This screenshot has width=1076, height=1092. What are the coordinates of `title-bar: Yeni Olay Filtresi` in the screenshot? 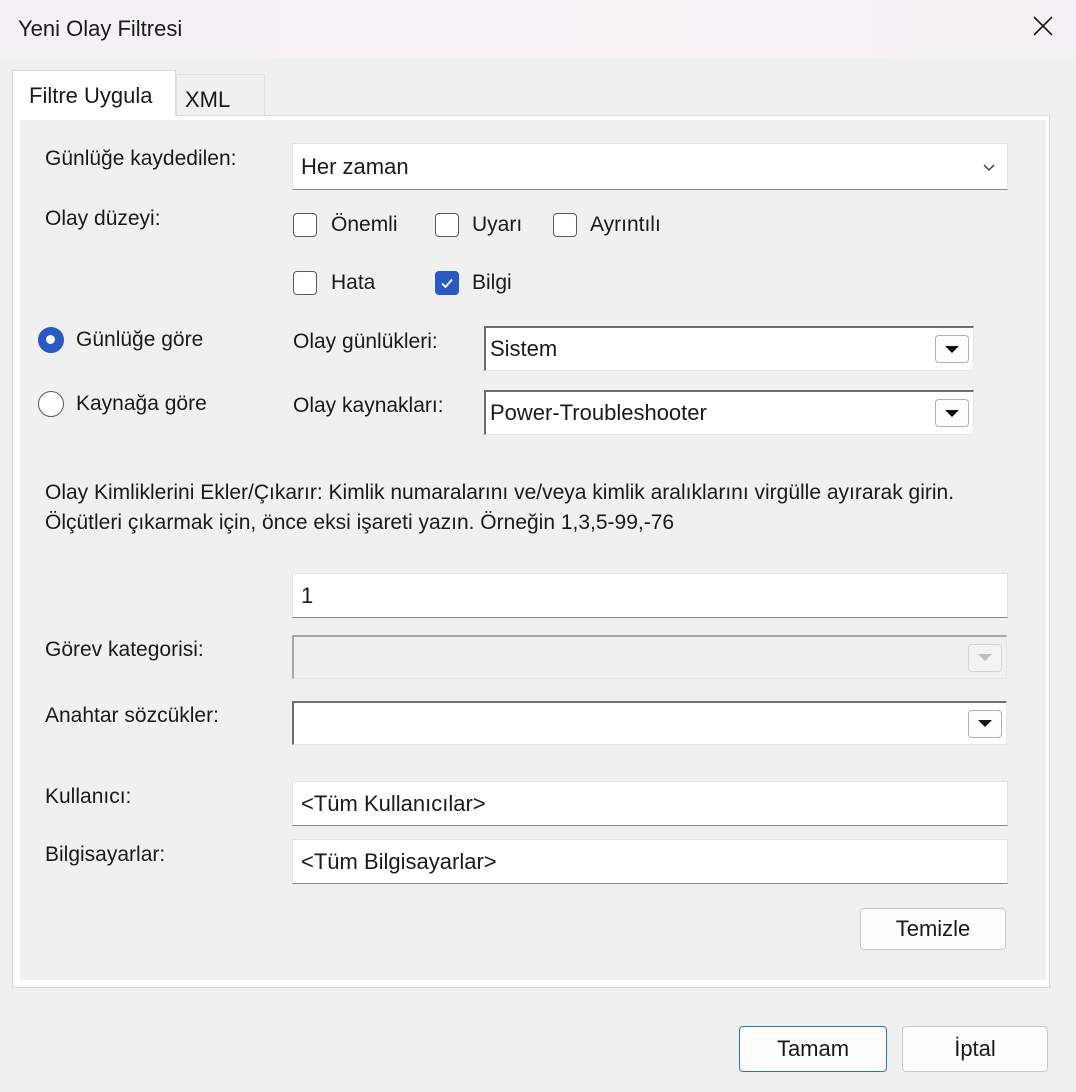 It's located at (538, 29).